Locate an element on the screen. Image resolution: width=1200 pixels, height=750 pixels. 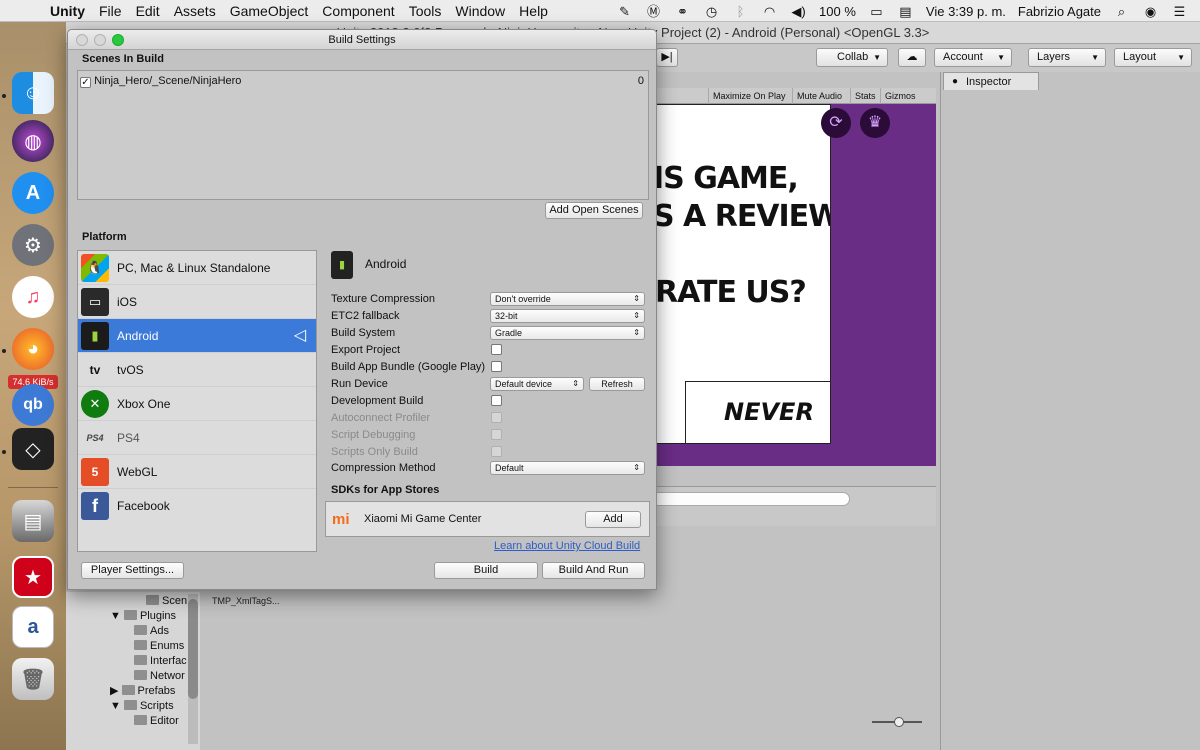
tree-label: Networ is located at coordinates (167, 676).